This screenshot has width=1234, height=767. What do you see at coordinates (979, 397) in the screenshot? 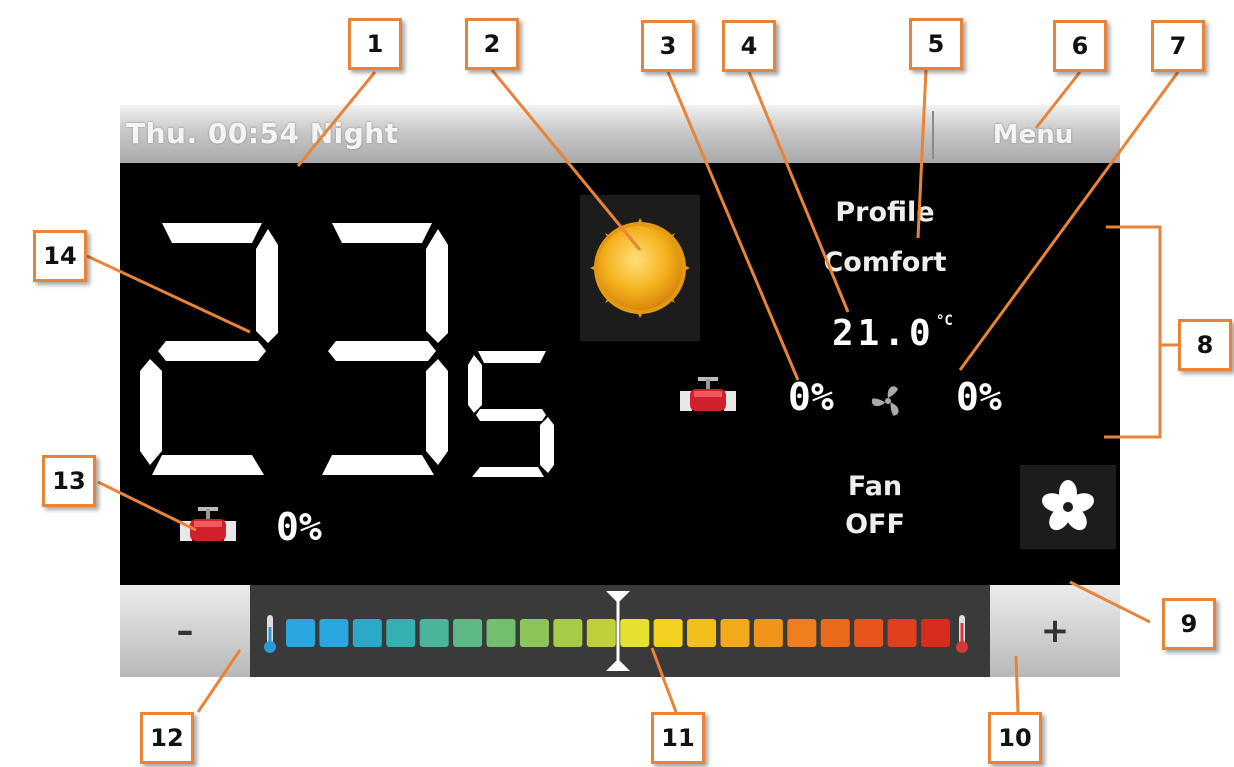
I see `fan-percent: 0%` at bounding box center [979, 397].